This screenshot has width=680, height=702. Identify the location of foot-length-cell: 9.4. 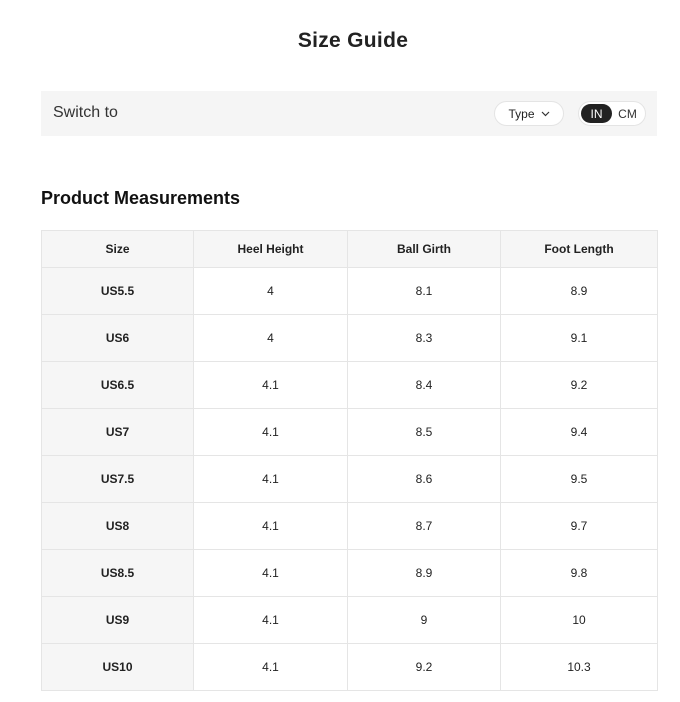
(579, 432).